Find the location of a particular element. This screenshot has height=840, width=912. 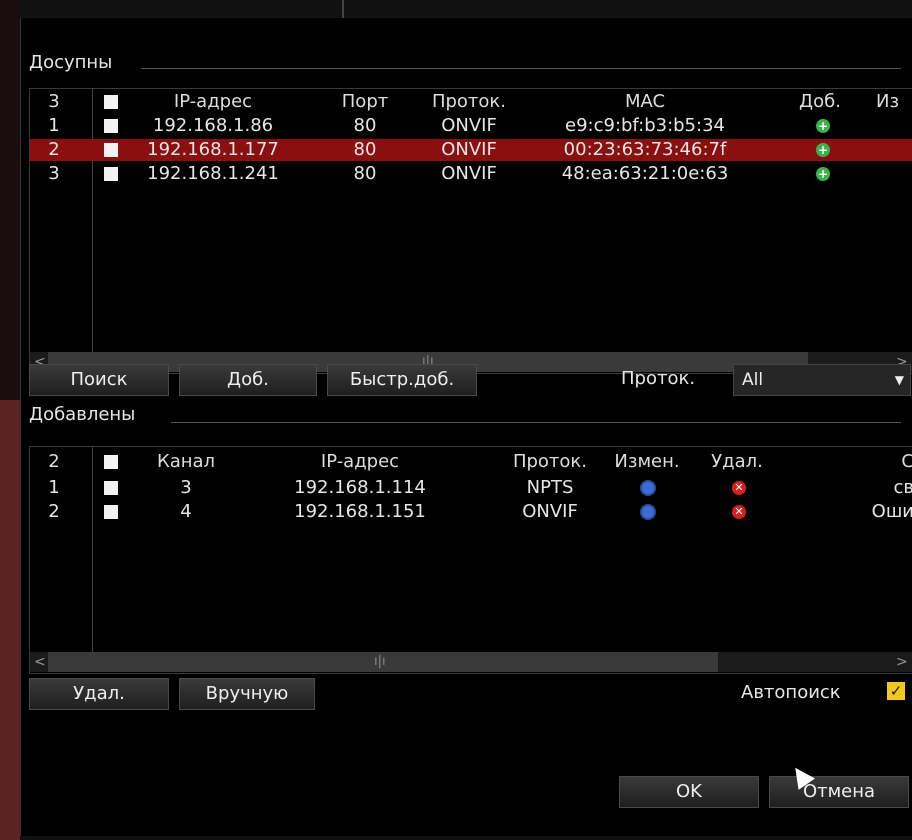

row-ip: 192.168.1.151 is located at coordinates (360, 511).